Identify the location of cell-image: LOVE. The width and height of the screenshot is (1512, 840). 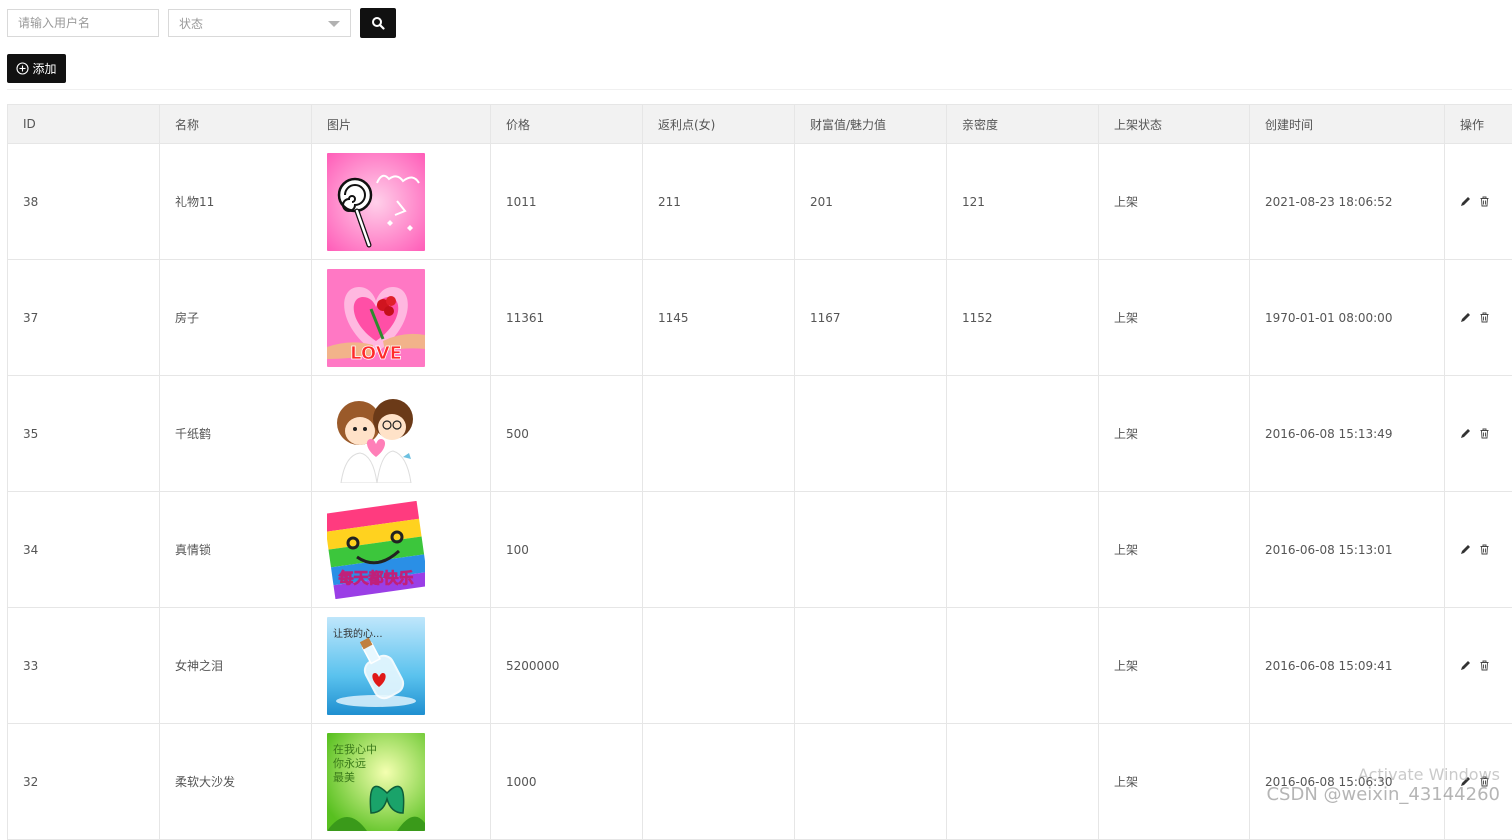
(401, 318).